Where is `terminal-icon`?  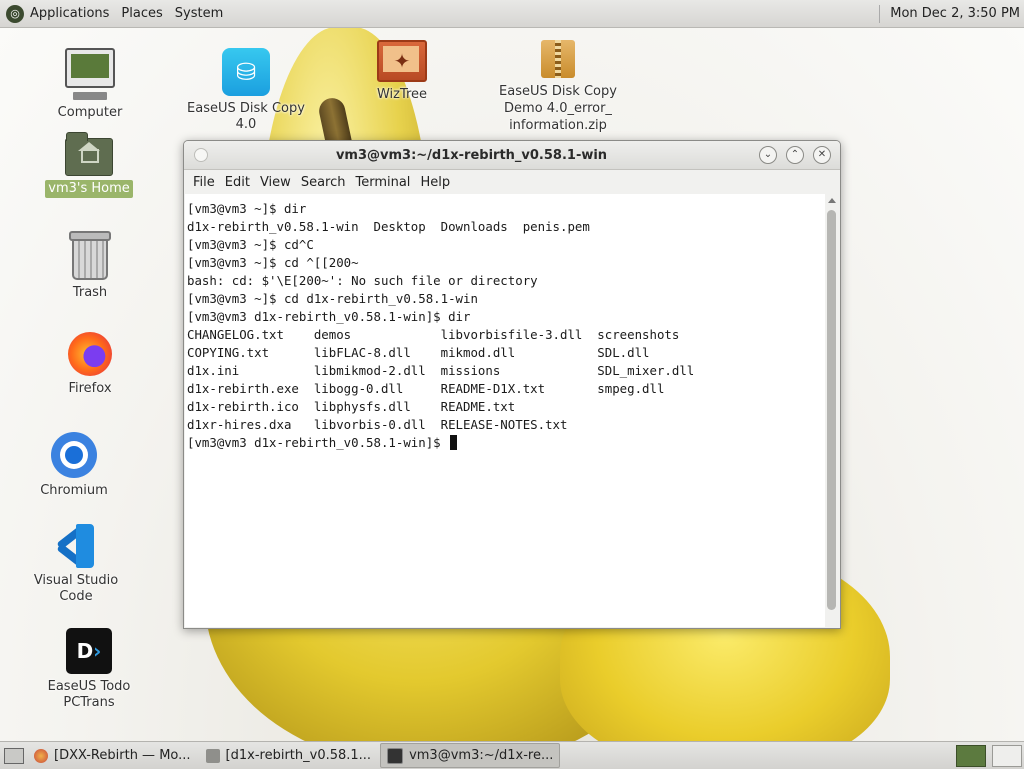
terminal-icon is located at coordinates (395, 755).